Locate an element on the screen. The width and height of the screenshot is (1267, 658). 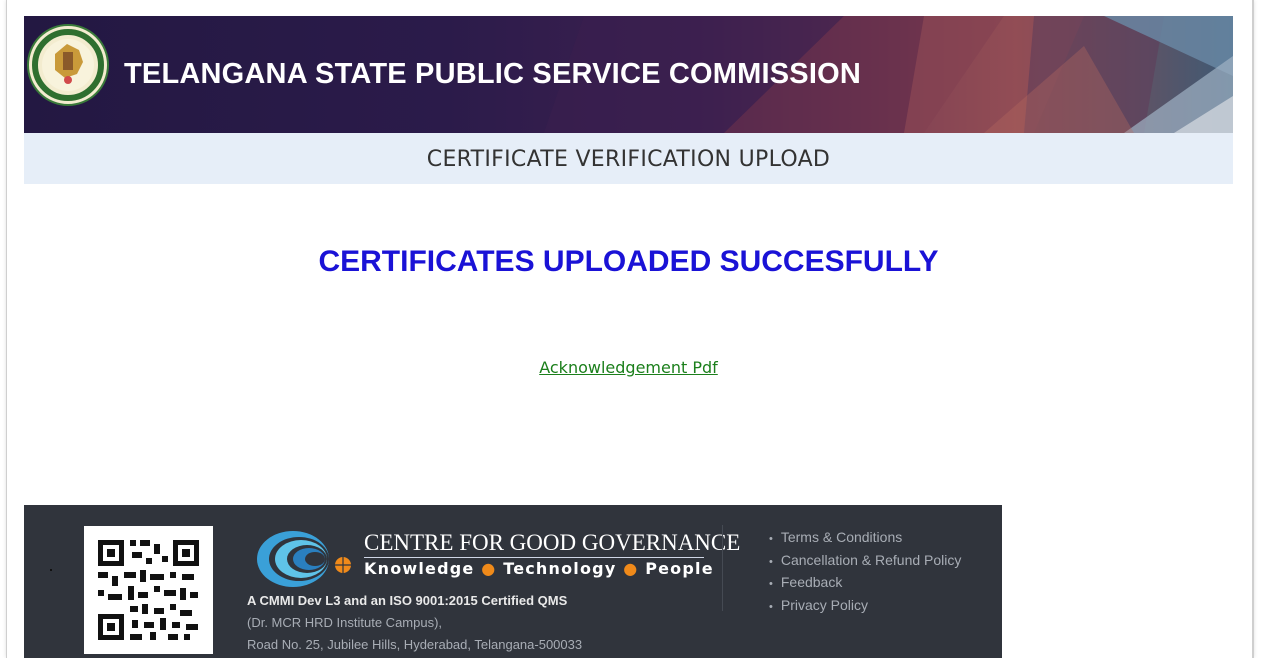
terms-conditions-link: Terms & Conditions is located at coordinates (865, 538).